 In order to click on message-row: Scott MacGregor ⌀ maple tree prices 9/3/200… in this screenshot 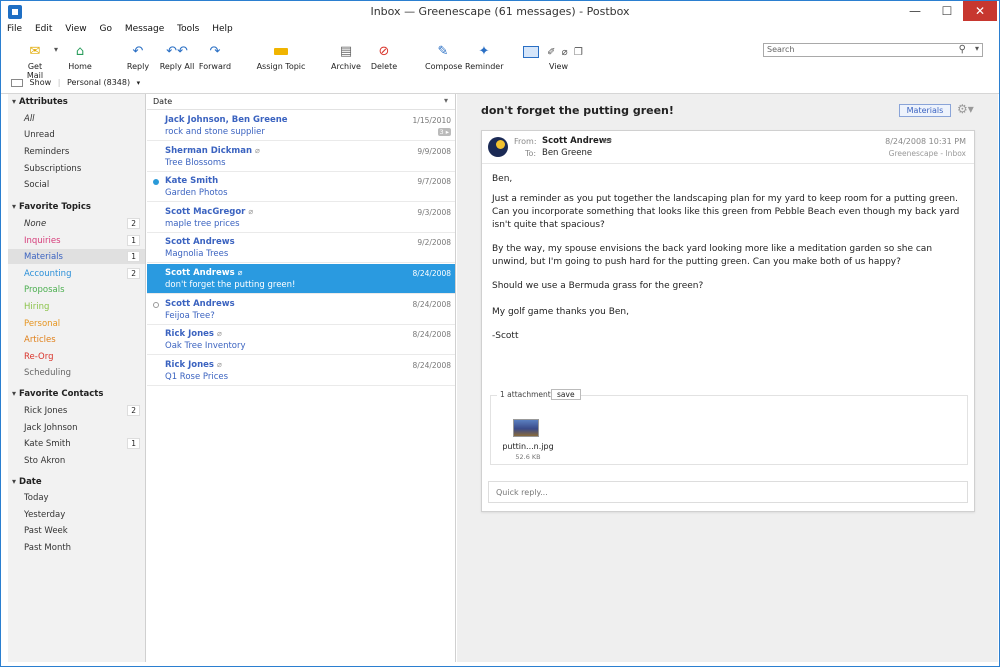, I will do `click(301, 218)`.